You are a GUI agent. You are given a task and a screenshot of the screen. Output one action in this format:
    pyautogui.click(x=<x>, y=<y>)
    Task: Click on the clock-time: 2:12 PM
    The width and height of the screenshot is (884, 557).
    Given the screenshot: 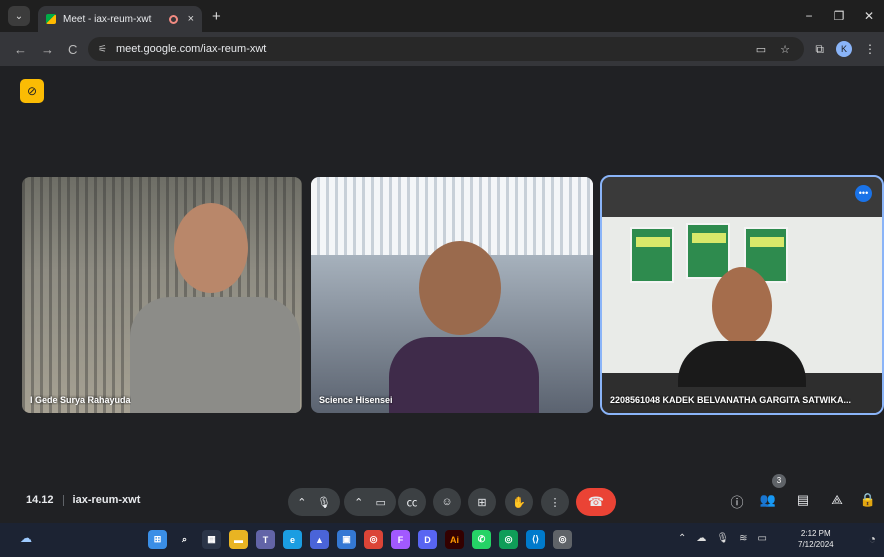 What is the action you would take?
    pyautogui.click(x=815, y=533)
    